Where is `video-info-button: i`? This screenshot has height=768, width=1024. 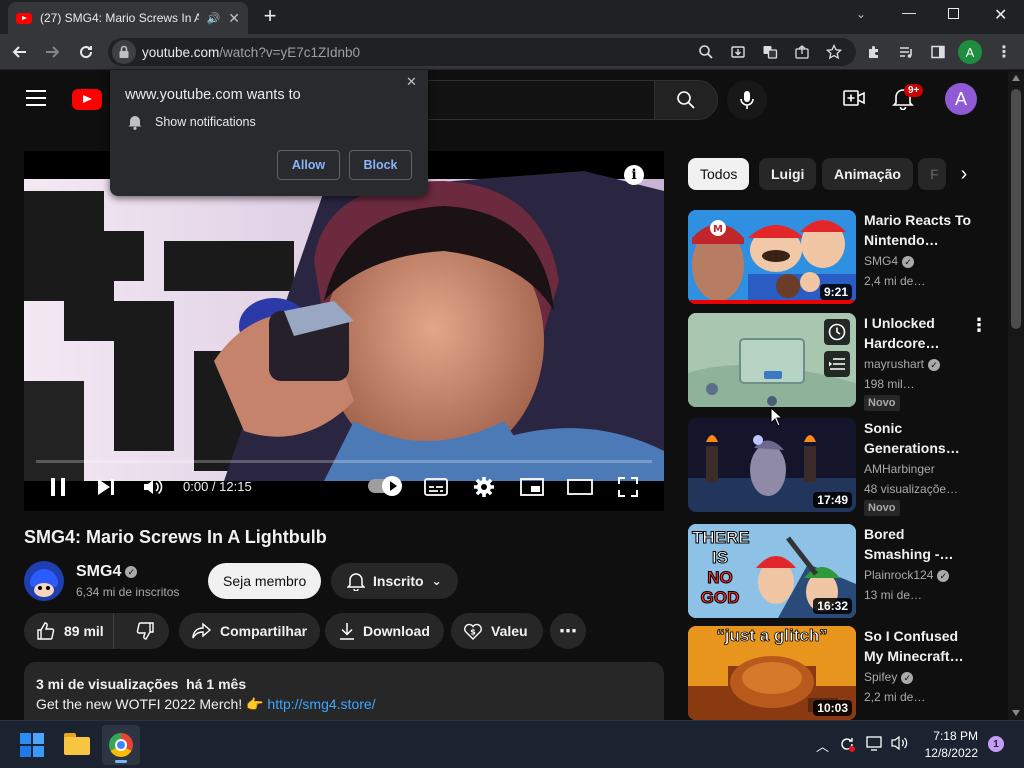 video-info-button: i is located at coordinates (634, 175).